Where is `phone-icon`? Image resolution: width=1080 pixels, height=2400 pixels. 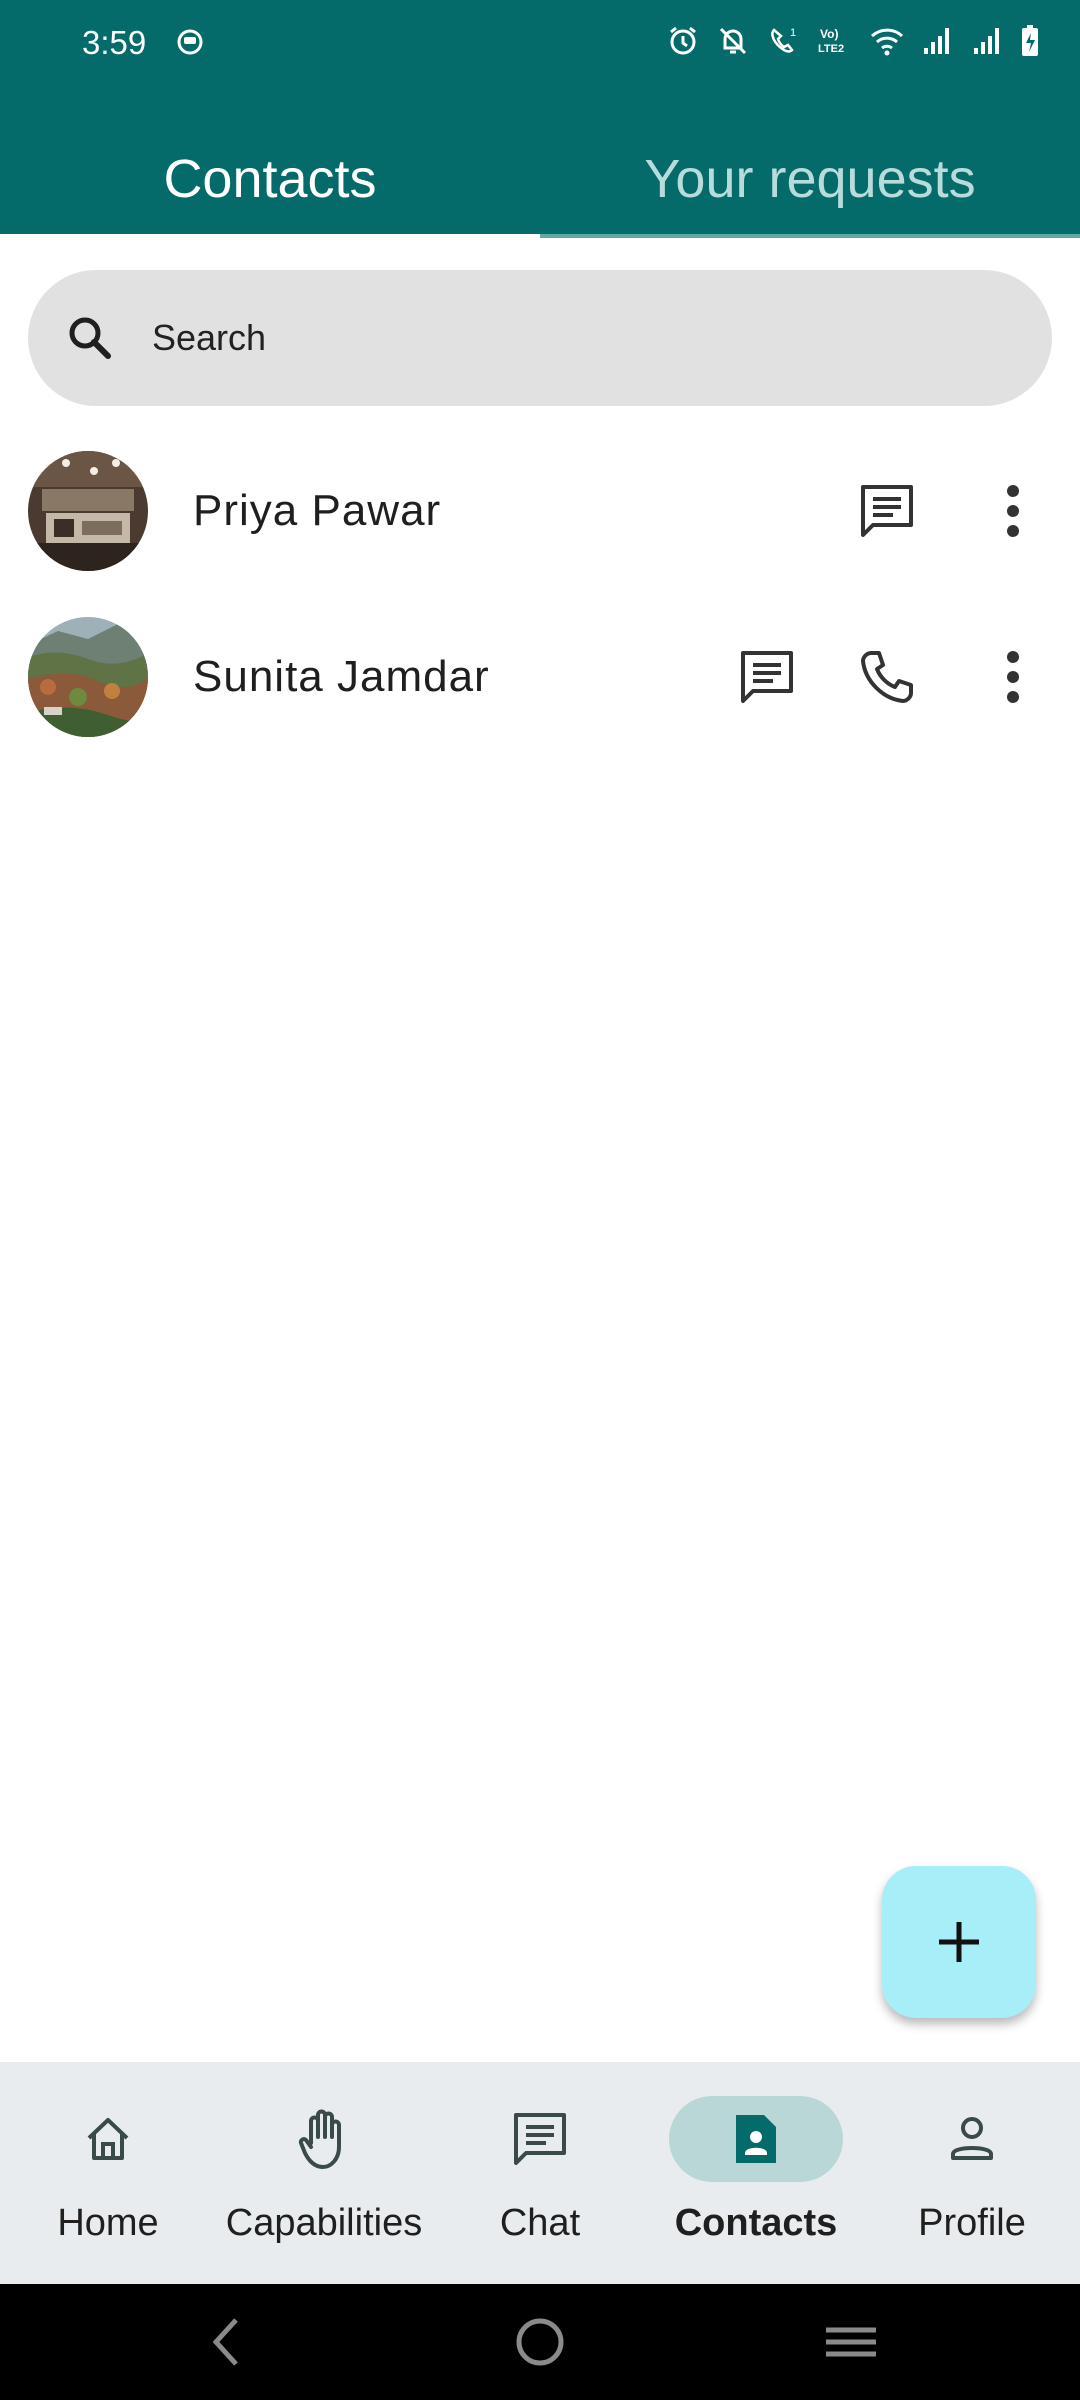
phone-icon is located at coordinates (887, 677).